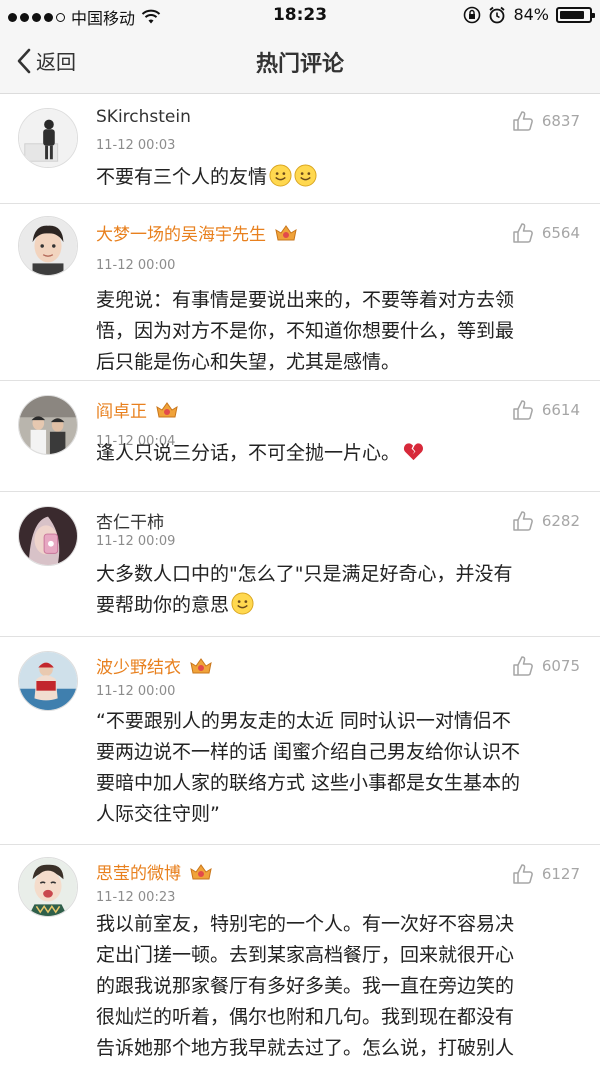 Image resolution: width=600 pixels, height=1067 pixels. Describe the element at coordinates (300, 149) in the screenshot. I see `comment-item: SKirchstein 11-12 00:03 6837 不要有三个人的友情` at that location.